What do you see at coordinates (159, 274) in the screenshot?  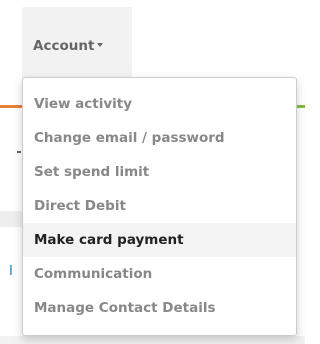 I see `menu-item-communication: Communication` at bounding box center [159, 274].